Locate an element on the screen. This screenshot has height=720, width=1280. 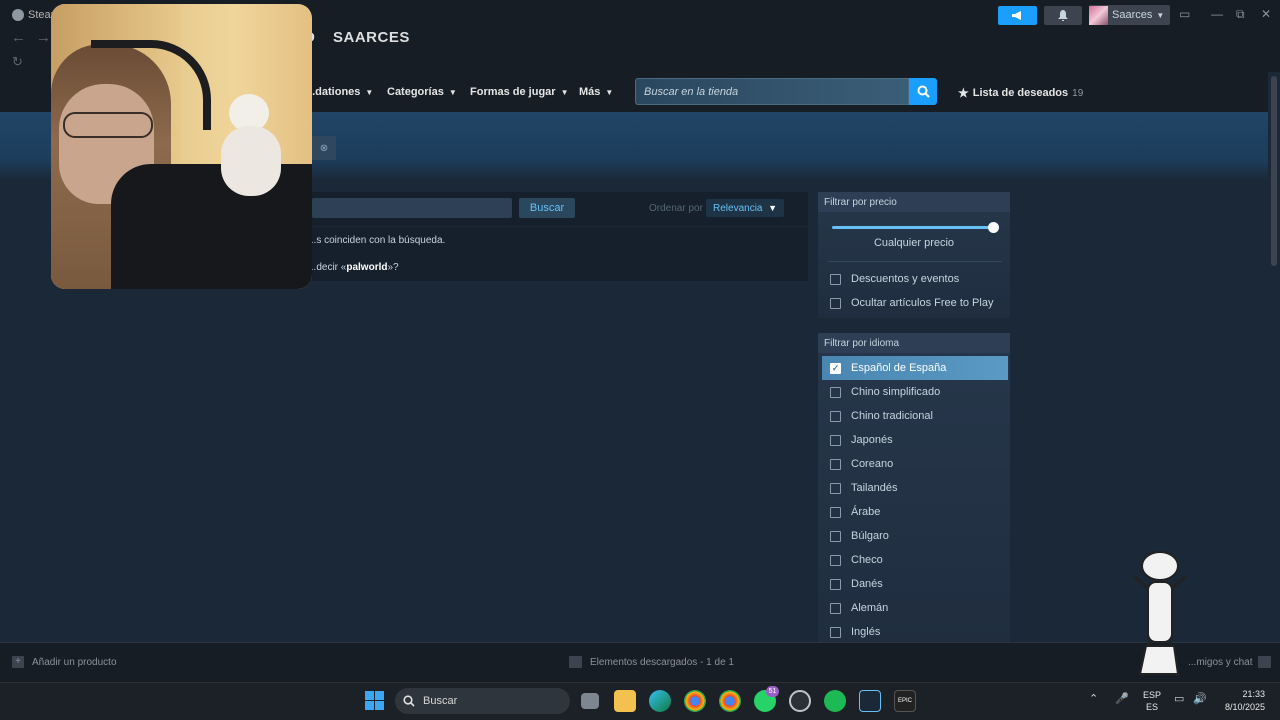
user-menu: Saarces ▼ is located at coordinates (1130, 15).